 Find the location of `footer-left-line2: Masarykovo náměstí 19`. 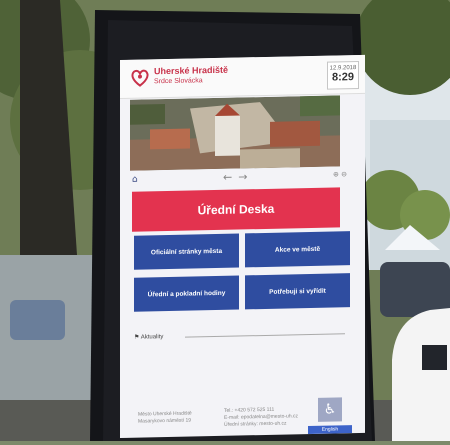

footer-left-line2: Masarykovo náměstí 19 is located at coordinates (165, 421).